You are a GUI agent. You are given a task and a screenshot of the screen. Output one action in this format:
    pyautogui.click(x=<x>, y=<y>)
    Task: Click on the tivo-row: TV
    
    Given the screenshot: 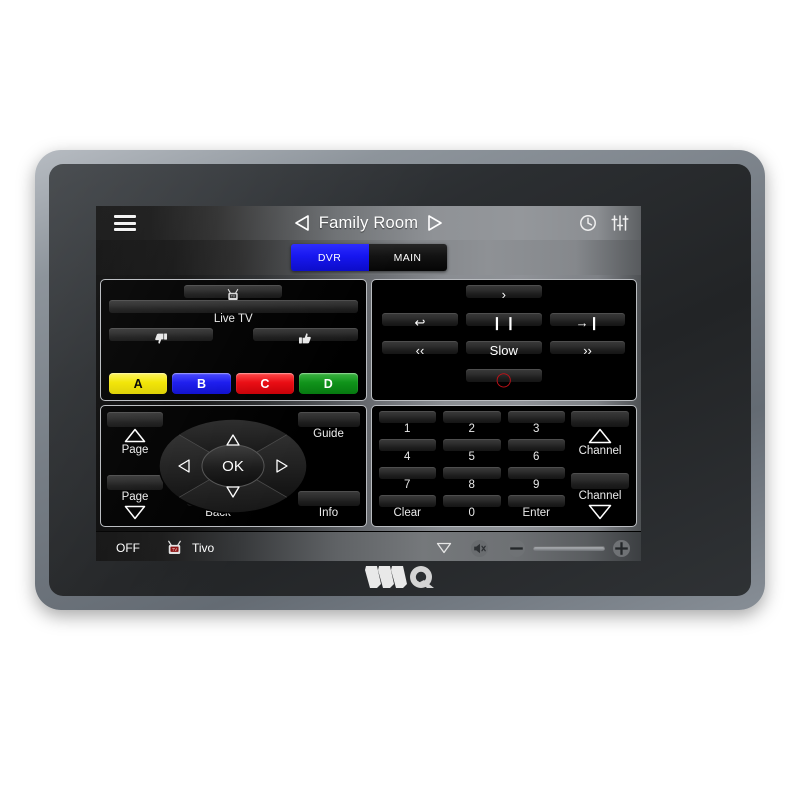 What is the action you would take?
    pyautogui.click(x=233, y=293)
    